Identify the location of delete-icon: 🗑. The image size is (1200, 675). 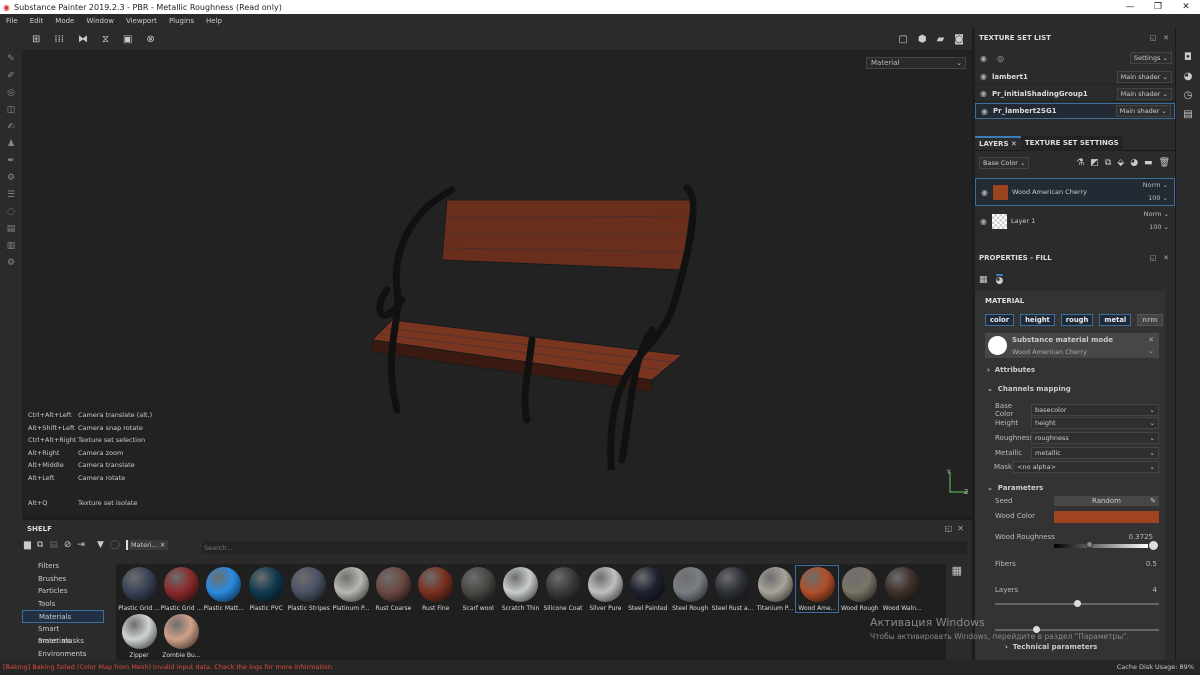
(1164, 163).